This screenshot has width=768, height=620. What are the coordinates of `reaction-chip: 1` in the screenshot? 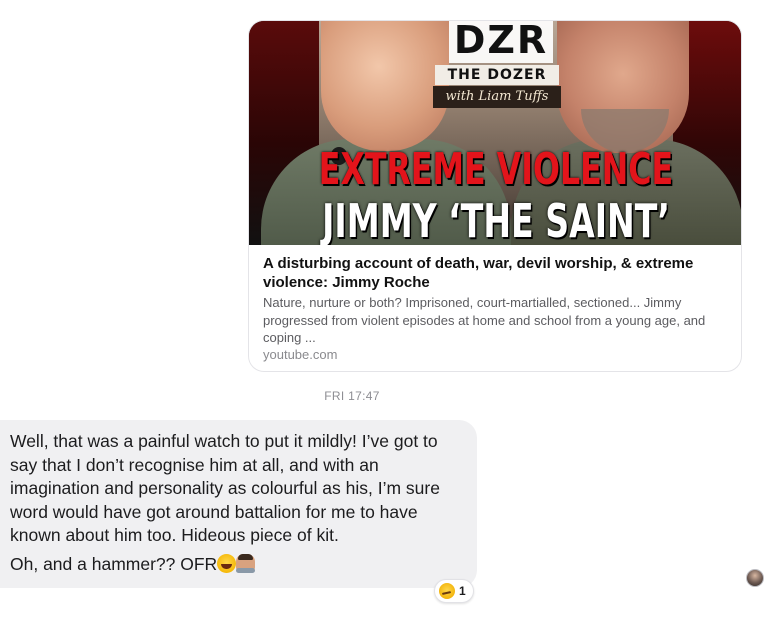 It's located at (454, 591).